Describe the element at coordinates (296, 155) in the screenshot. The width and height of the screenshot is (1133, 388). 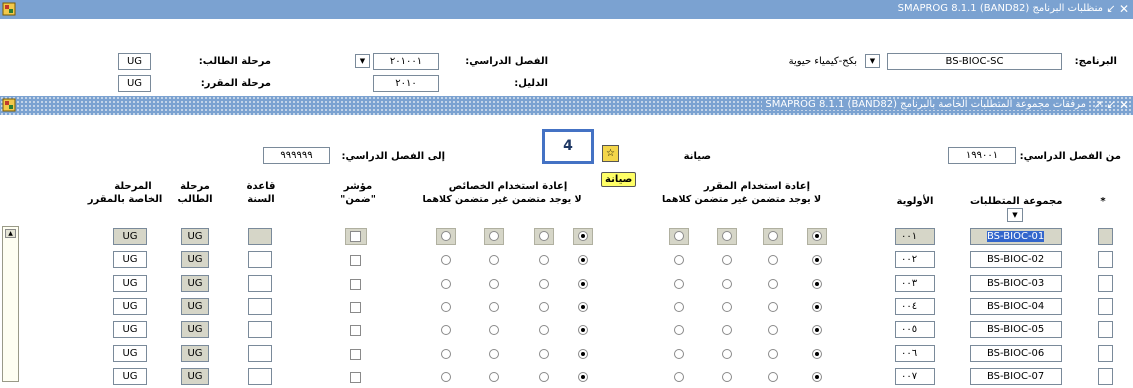
I see `to-term-field: ٩٩٩٩٩٩` at that location.